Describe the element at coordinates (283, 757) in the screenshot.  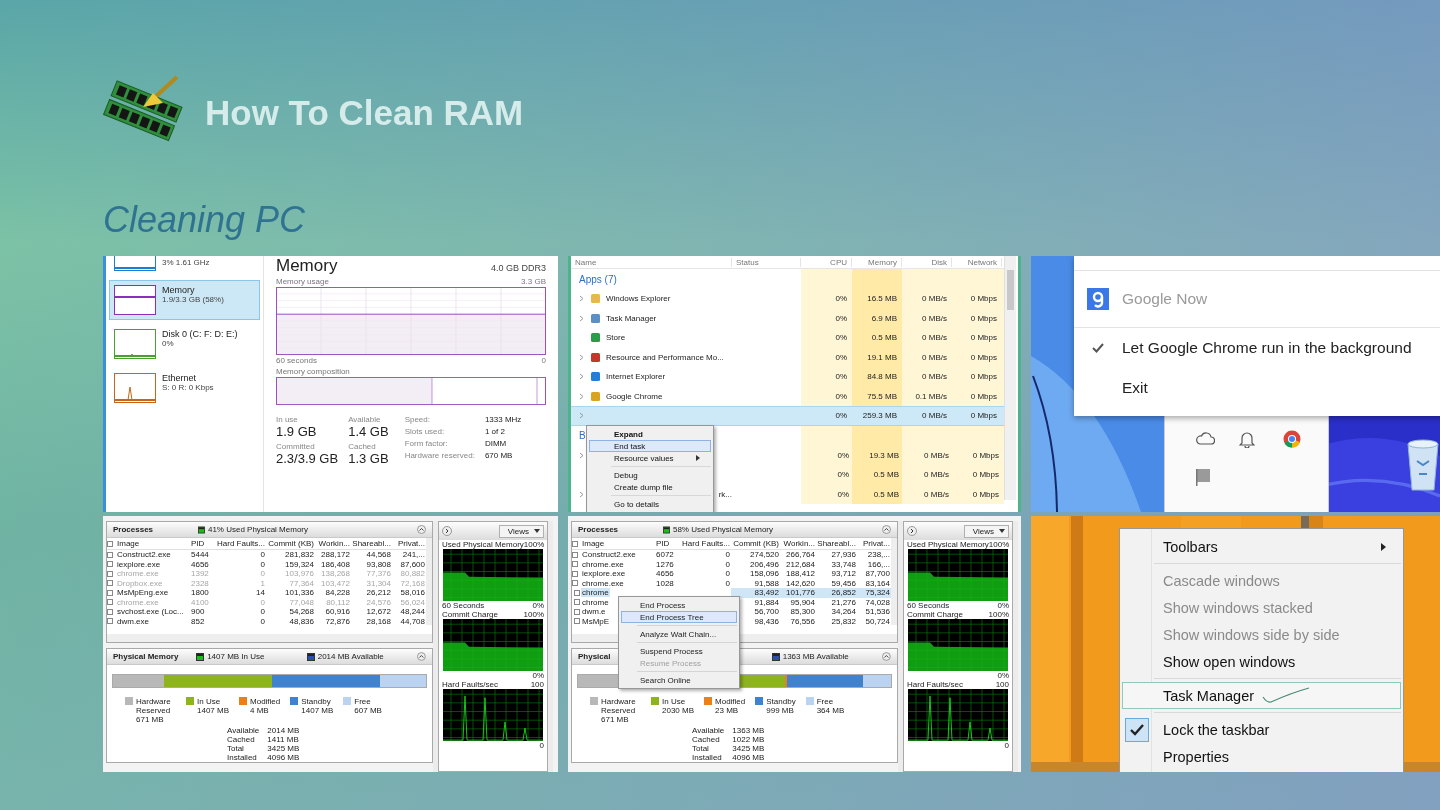
I see `summary-value: 4096 MB` at that location.